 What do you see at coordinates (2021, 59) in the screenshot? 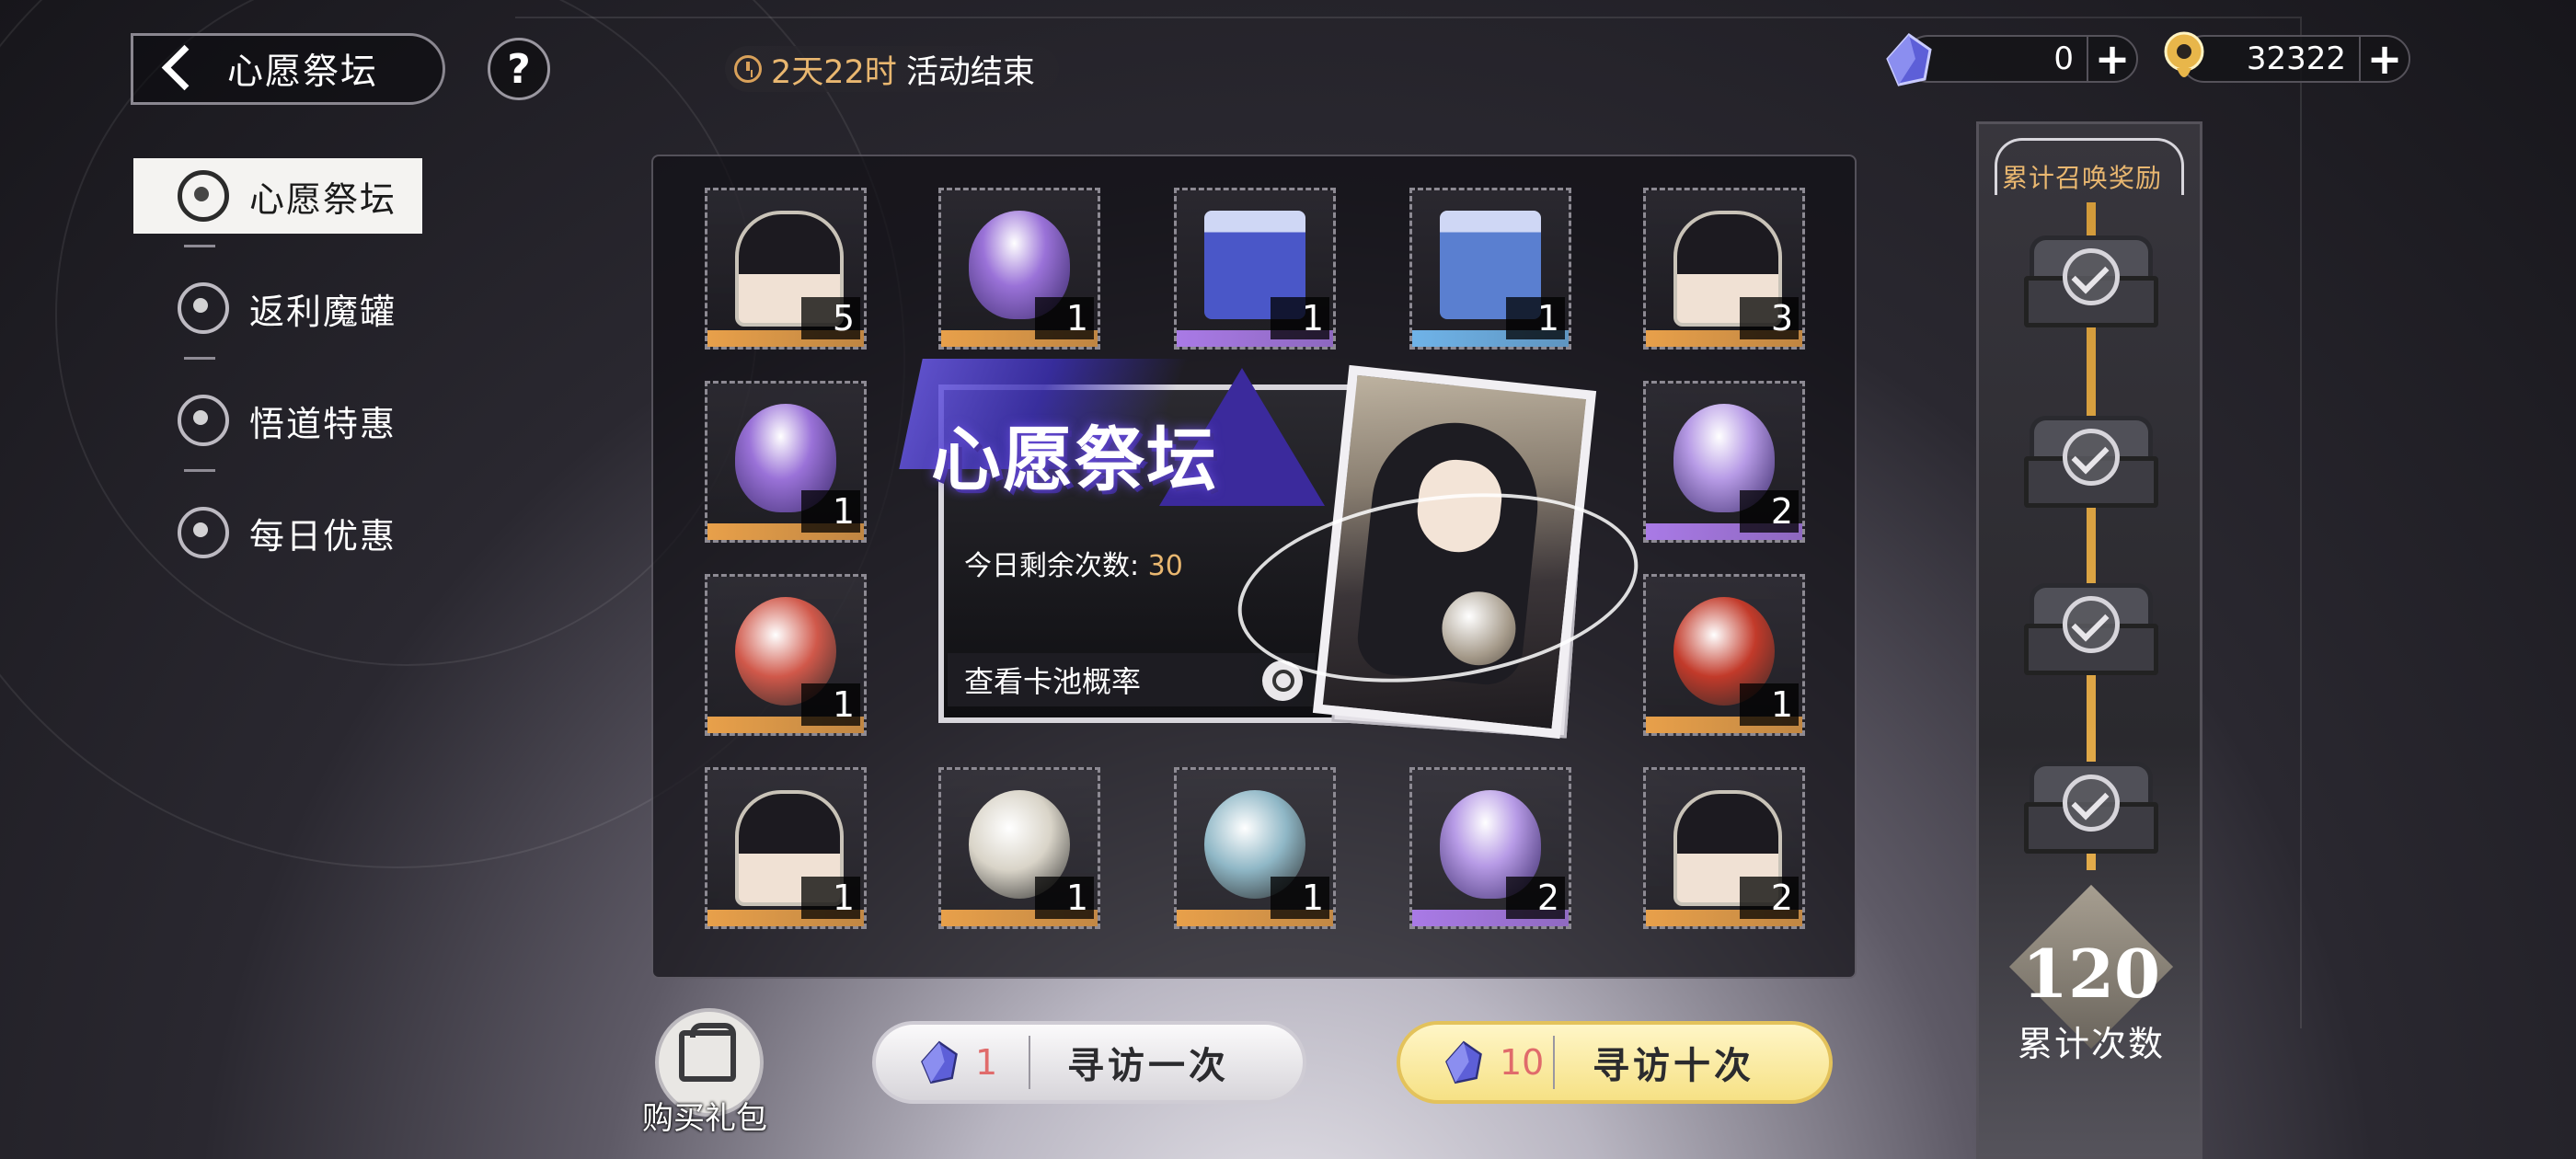
I see `currency-crystal: 0 +` at bounding box center [2021, 59].